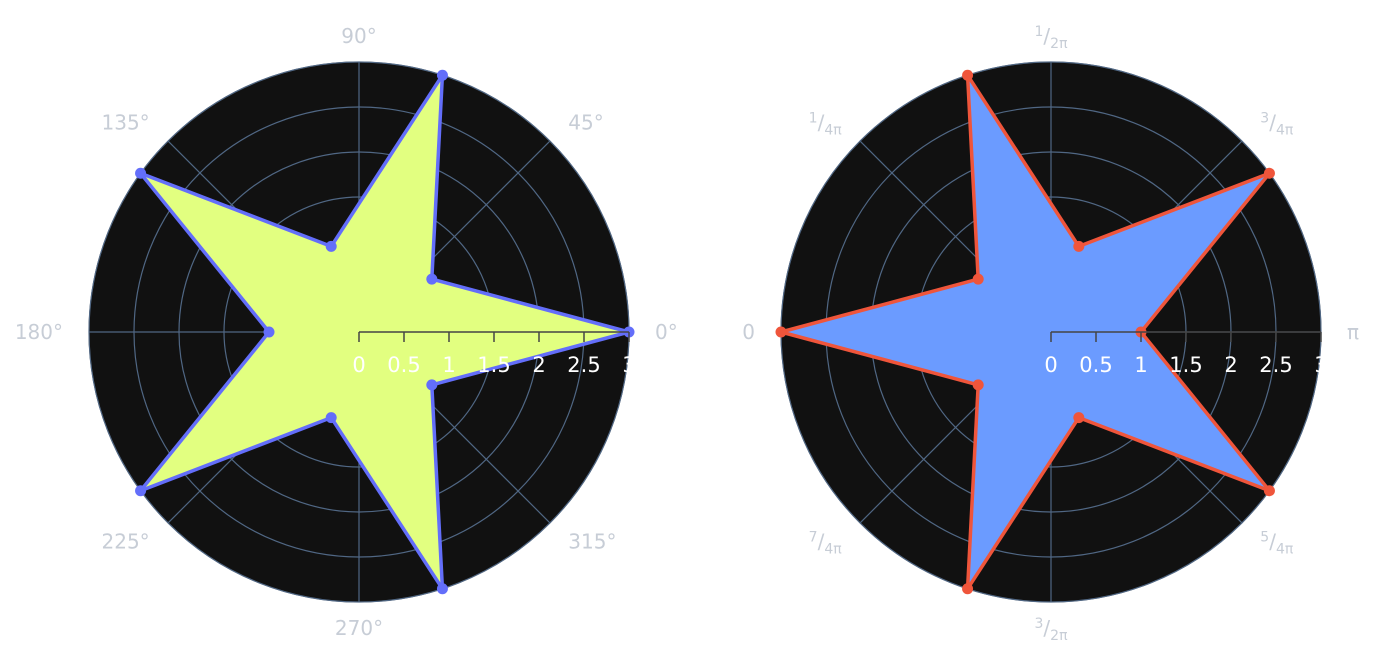  Describe the element at coordinates (358, 36) in the screenshot. I see `angular-tick-label: 90°` at that location.